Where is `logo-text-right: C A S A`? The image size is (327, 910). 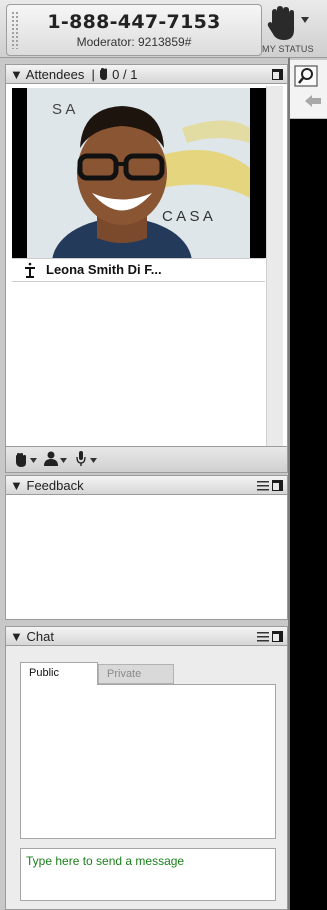 logo-text-right: C A S A is located at coordinates (187, 216).